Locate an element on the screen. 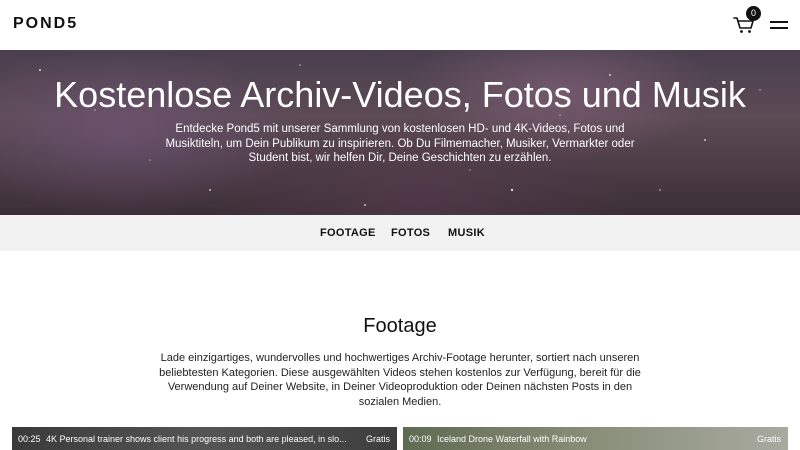 The image size is (800, 450). clip-duration: 00:09 is located at coordinates (420, 439).